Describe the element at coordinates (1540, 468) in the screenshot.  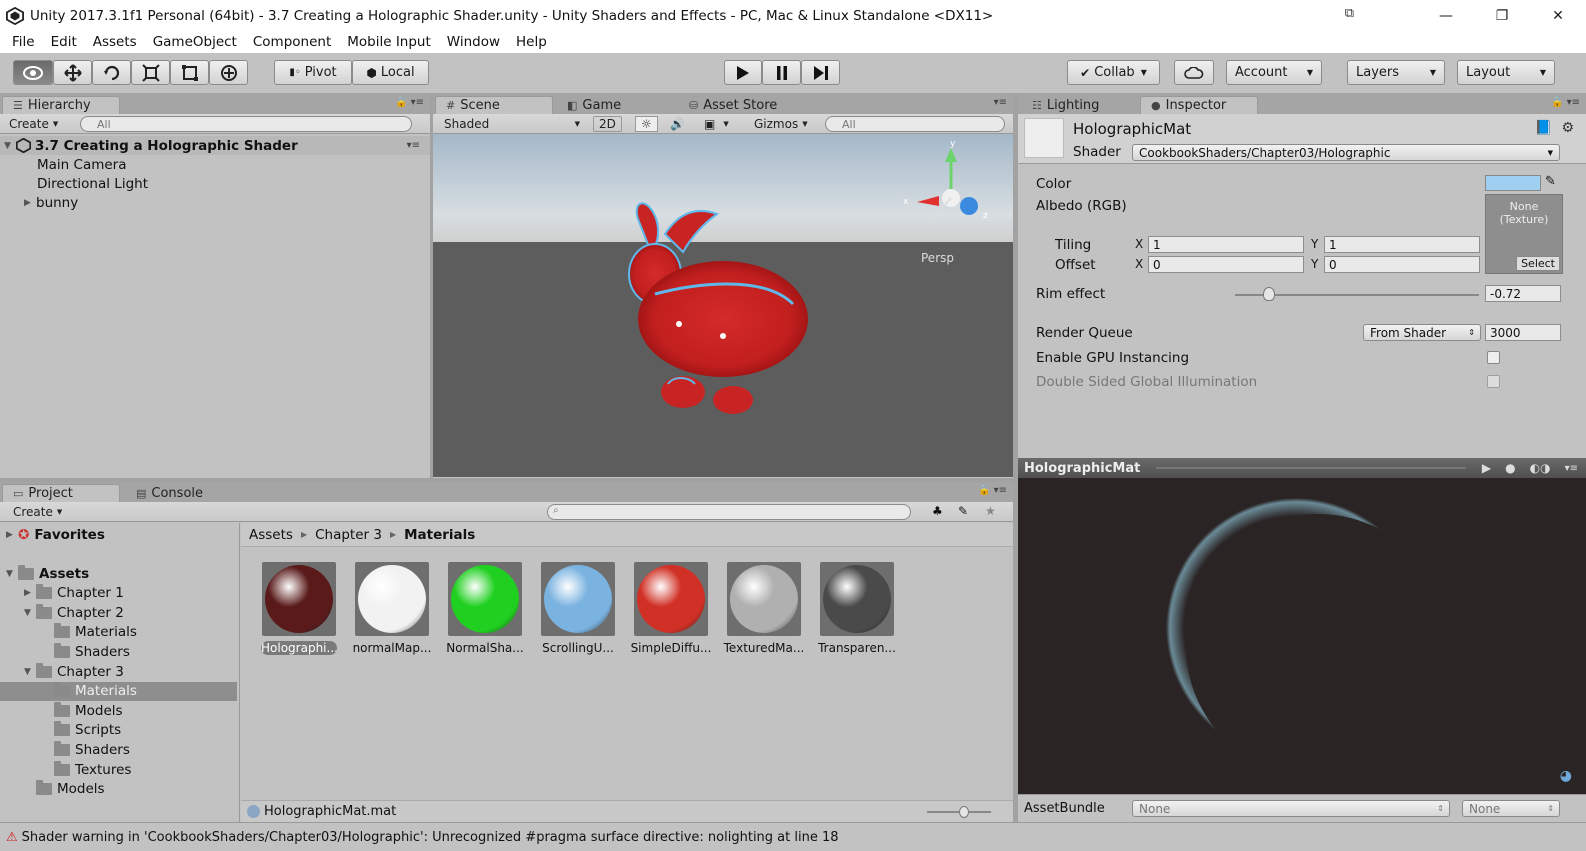
I see `light-toggle-icon: ◐◑` at that location.